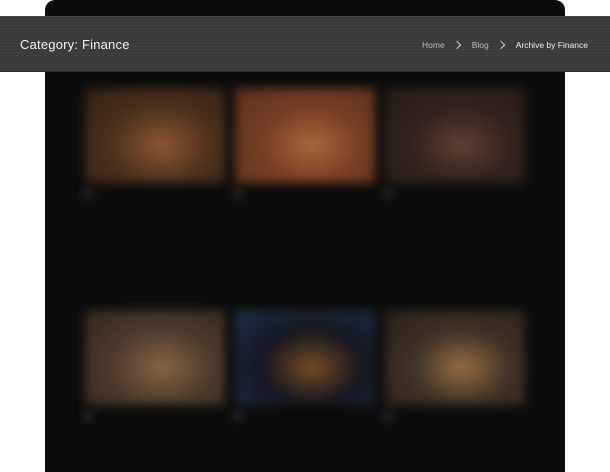 The height and width of the screenshot is (472, 610). What do you see at coordinates (480, 45) in the screenshot?
I see `breadcrumb-blog: Blog` at bounding box center [480, 45].